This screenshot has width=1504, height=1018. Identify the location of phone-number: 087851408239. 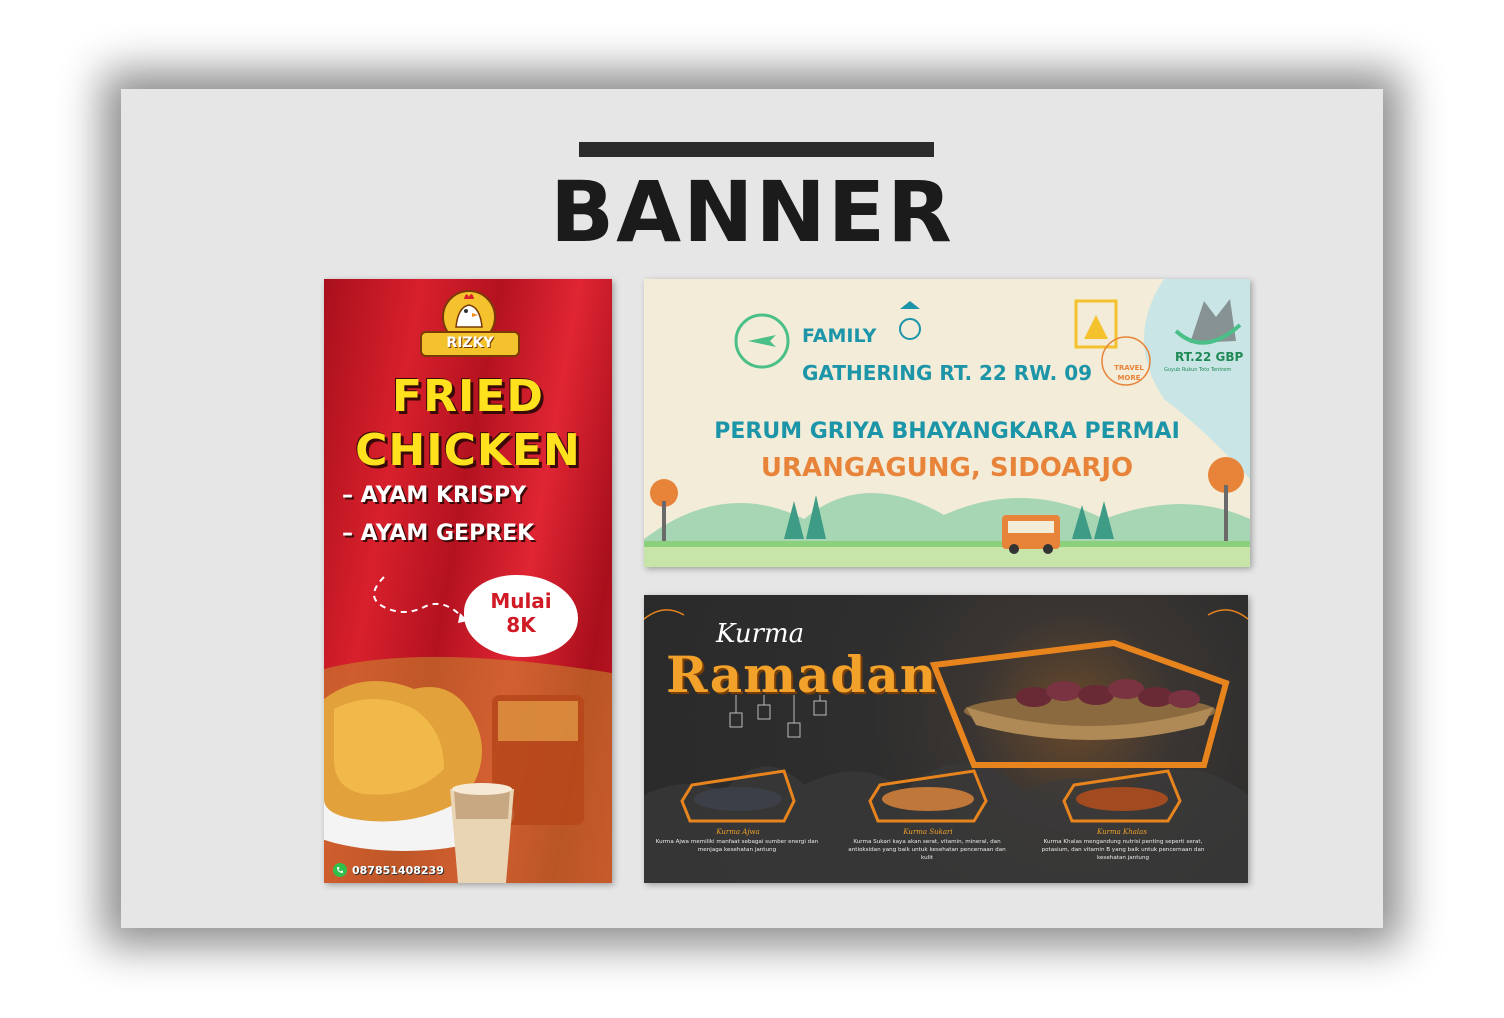
(398, 870).